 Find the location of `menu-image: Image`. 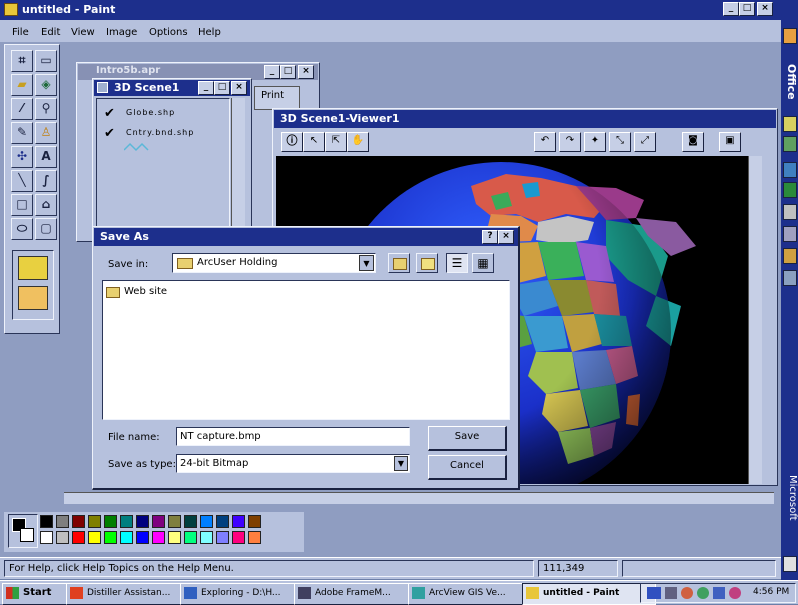

menu-image: Image is located at coordinates (121, 32).